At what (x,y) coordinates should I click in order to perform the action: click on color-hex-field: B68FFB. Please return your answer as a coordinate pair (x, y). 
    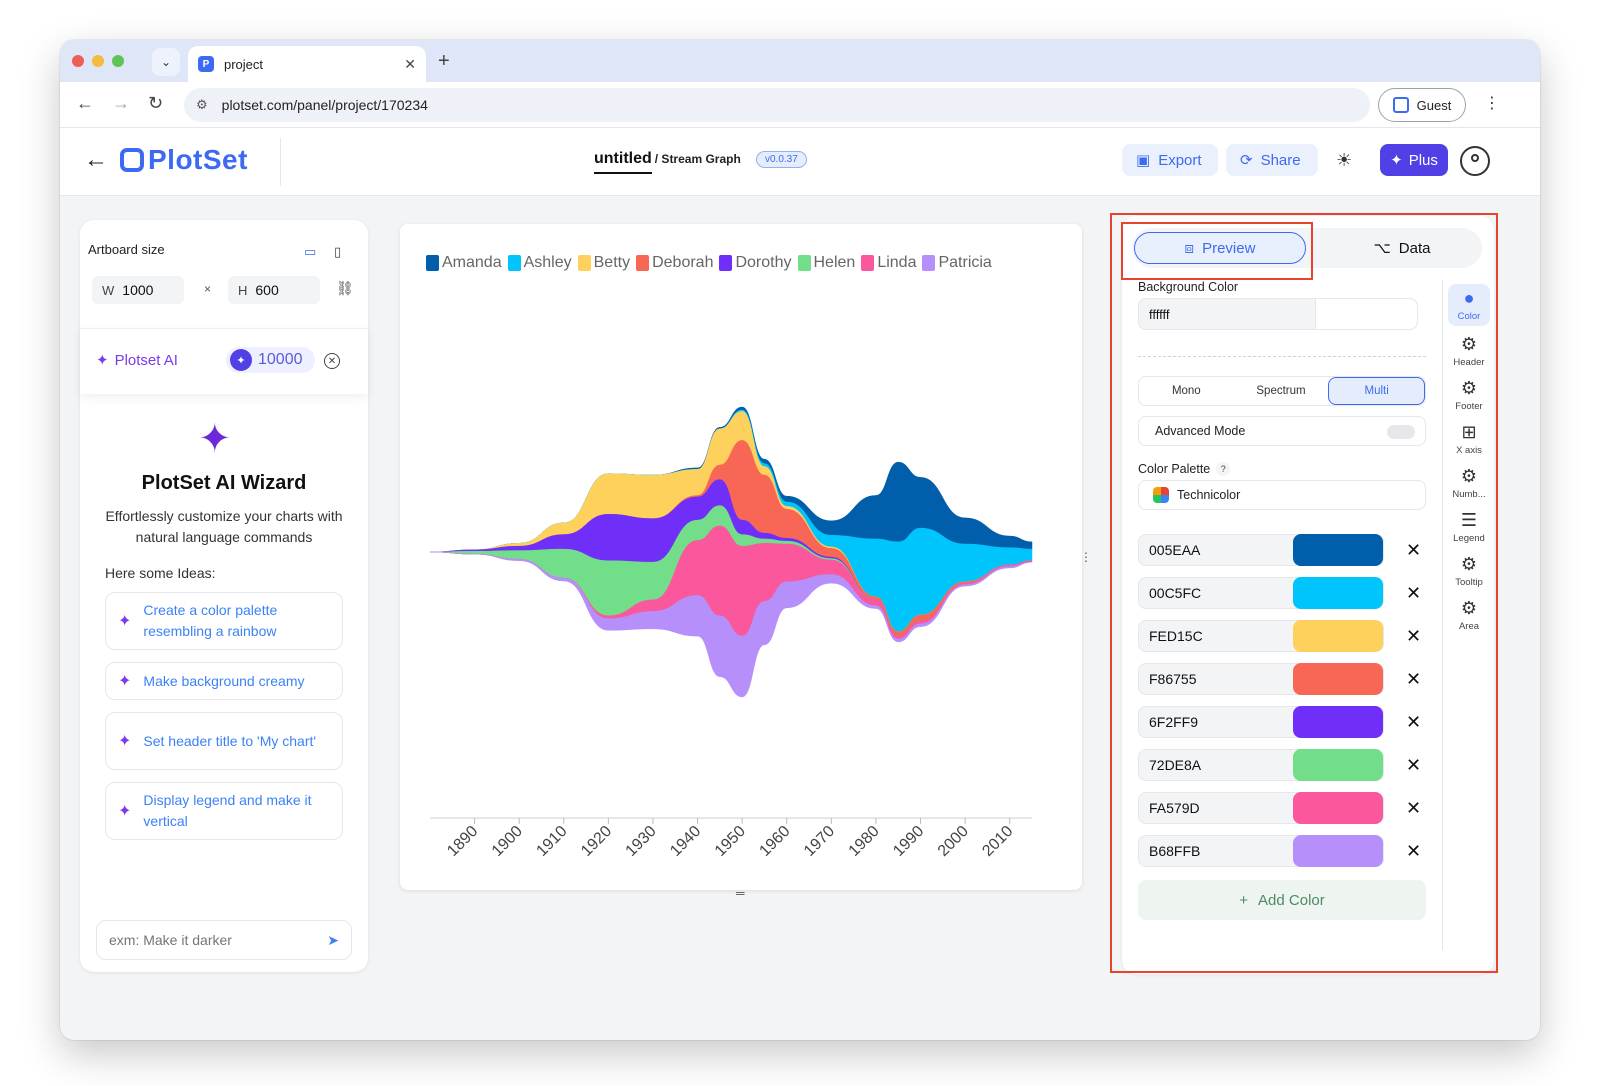
    Looking at the image, I should click on (1261, 851).